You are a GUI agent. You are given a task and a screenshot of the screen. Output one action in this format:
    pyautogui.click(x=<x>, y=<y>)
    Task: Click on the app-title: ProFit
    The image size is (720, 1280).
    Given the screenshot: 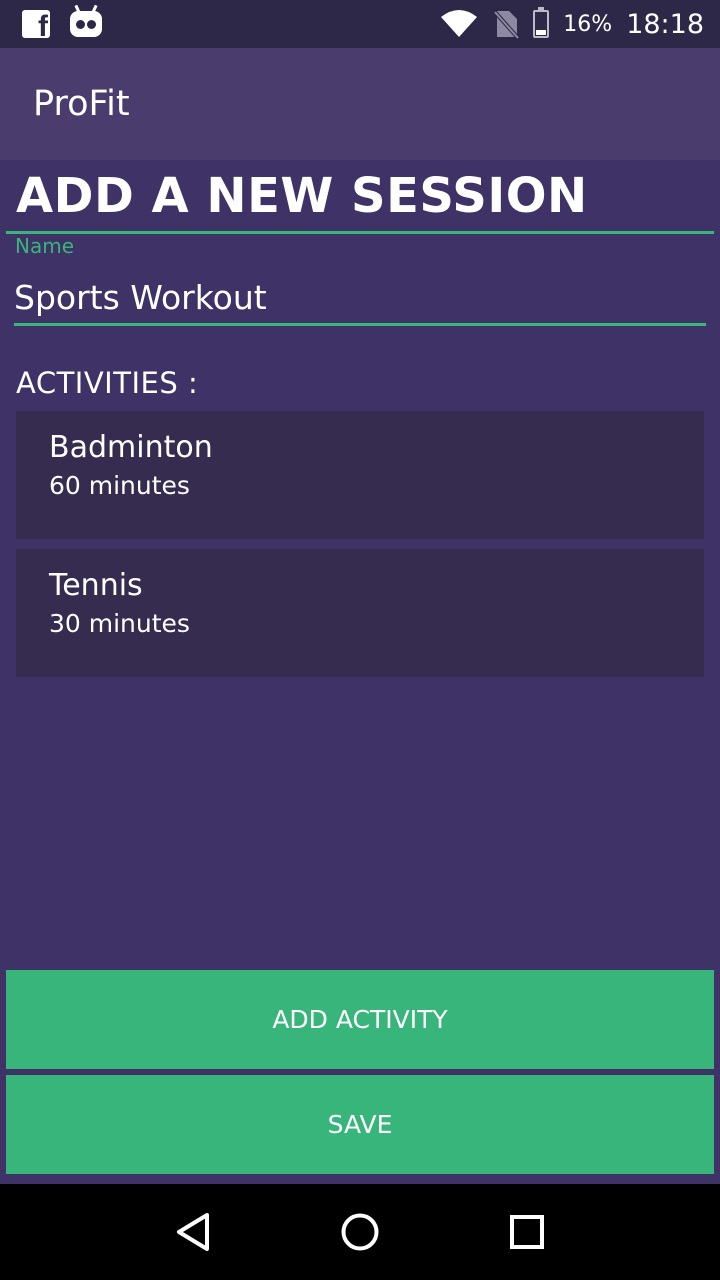 What is the action you would take?
    pyautogui.click(x=81, y=104)
    